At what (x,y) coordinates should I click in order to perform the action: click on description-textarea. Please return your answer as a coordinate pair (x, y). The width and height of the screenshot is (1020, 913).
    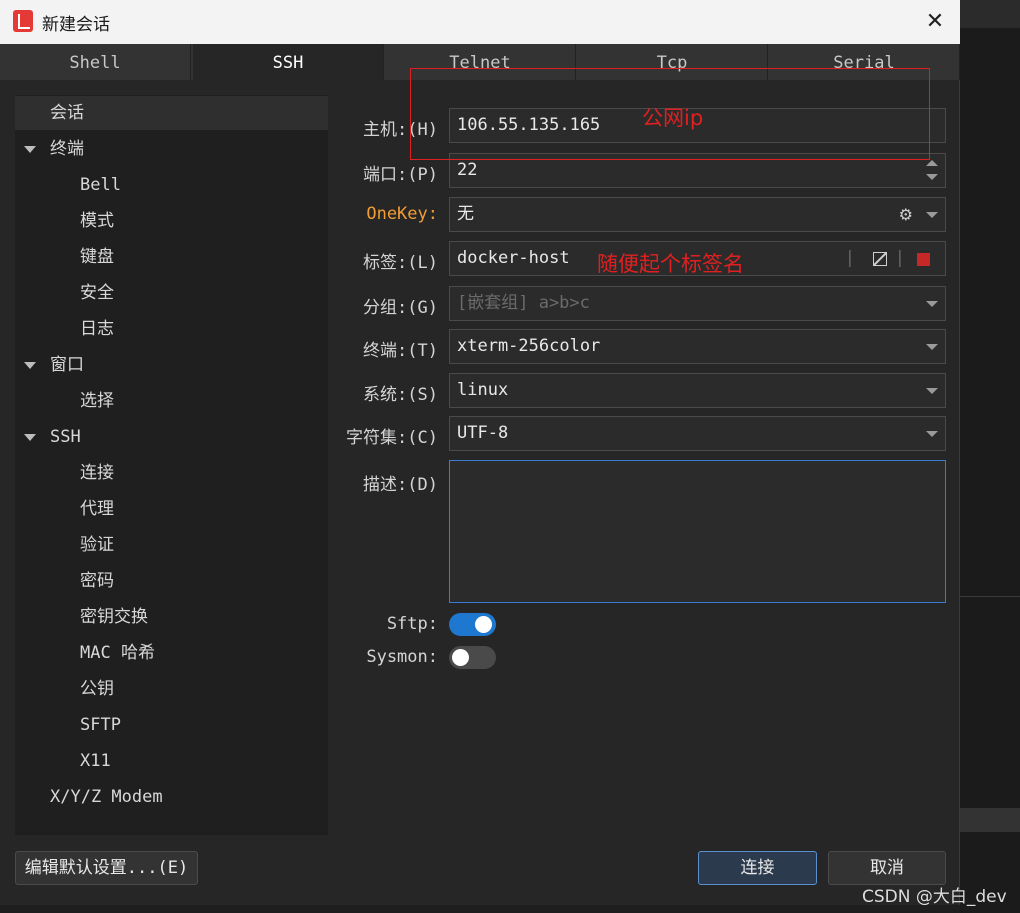
    Looking at the image, I should click on (697, 531).